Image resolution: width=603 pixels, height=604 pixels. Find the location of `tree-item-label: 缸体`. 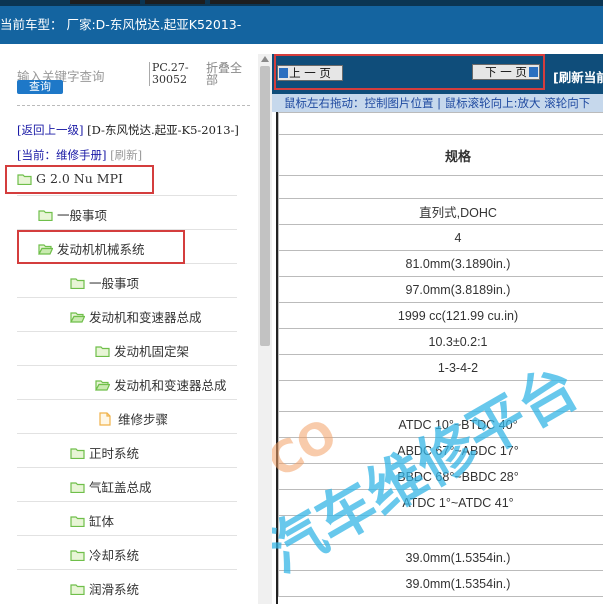

tree-item-label: 缸体 is located at coordinates (102, 521).